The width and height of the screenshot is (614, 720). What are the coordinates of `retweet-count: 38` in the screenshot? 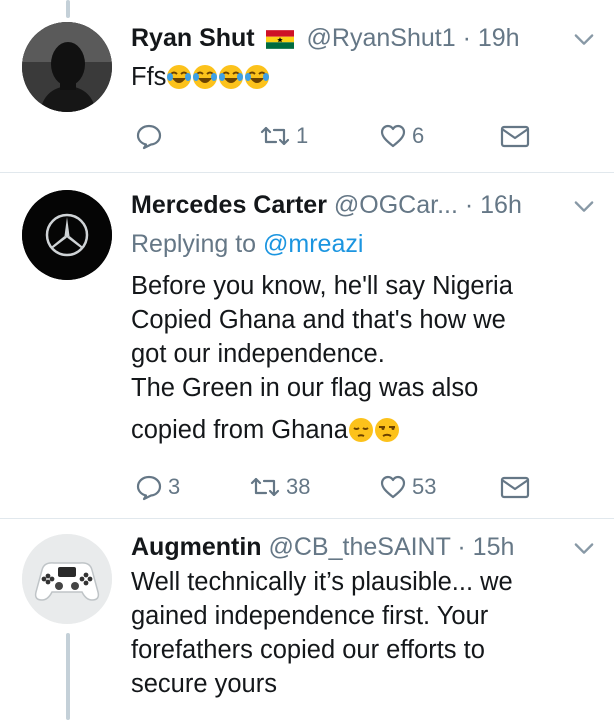 It's located at (298, 486).